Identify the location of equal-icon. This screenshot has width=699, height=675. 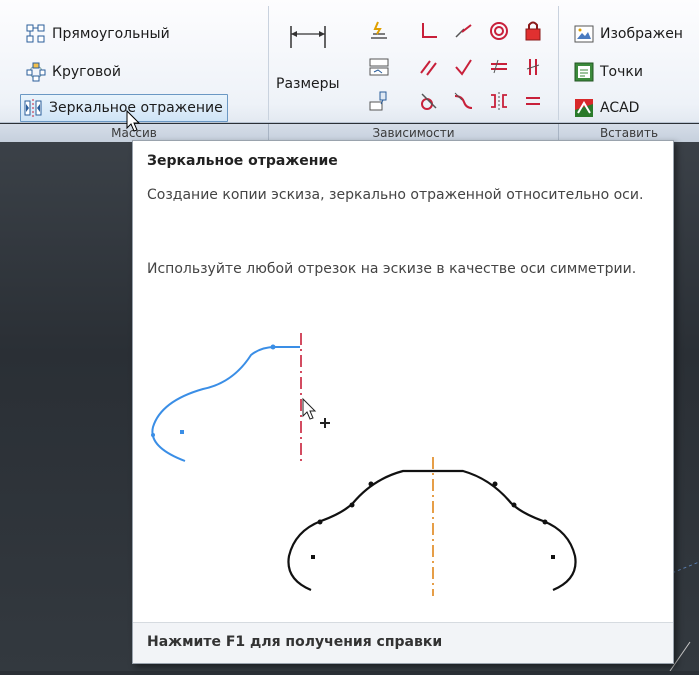
(533, 101).